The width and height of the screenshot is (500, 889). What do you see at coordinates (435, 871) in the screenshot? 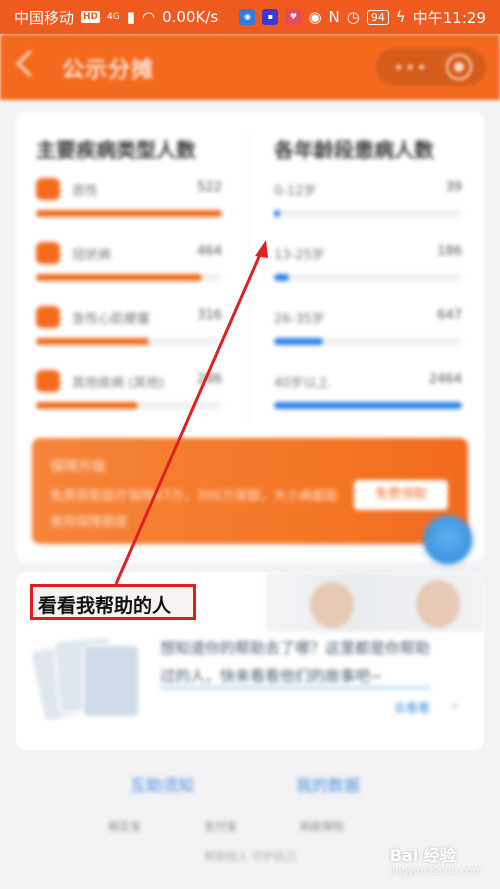
I see `watermark-url: jingyan.baidu.com` at bounding box center [435, 871].